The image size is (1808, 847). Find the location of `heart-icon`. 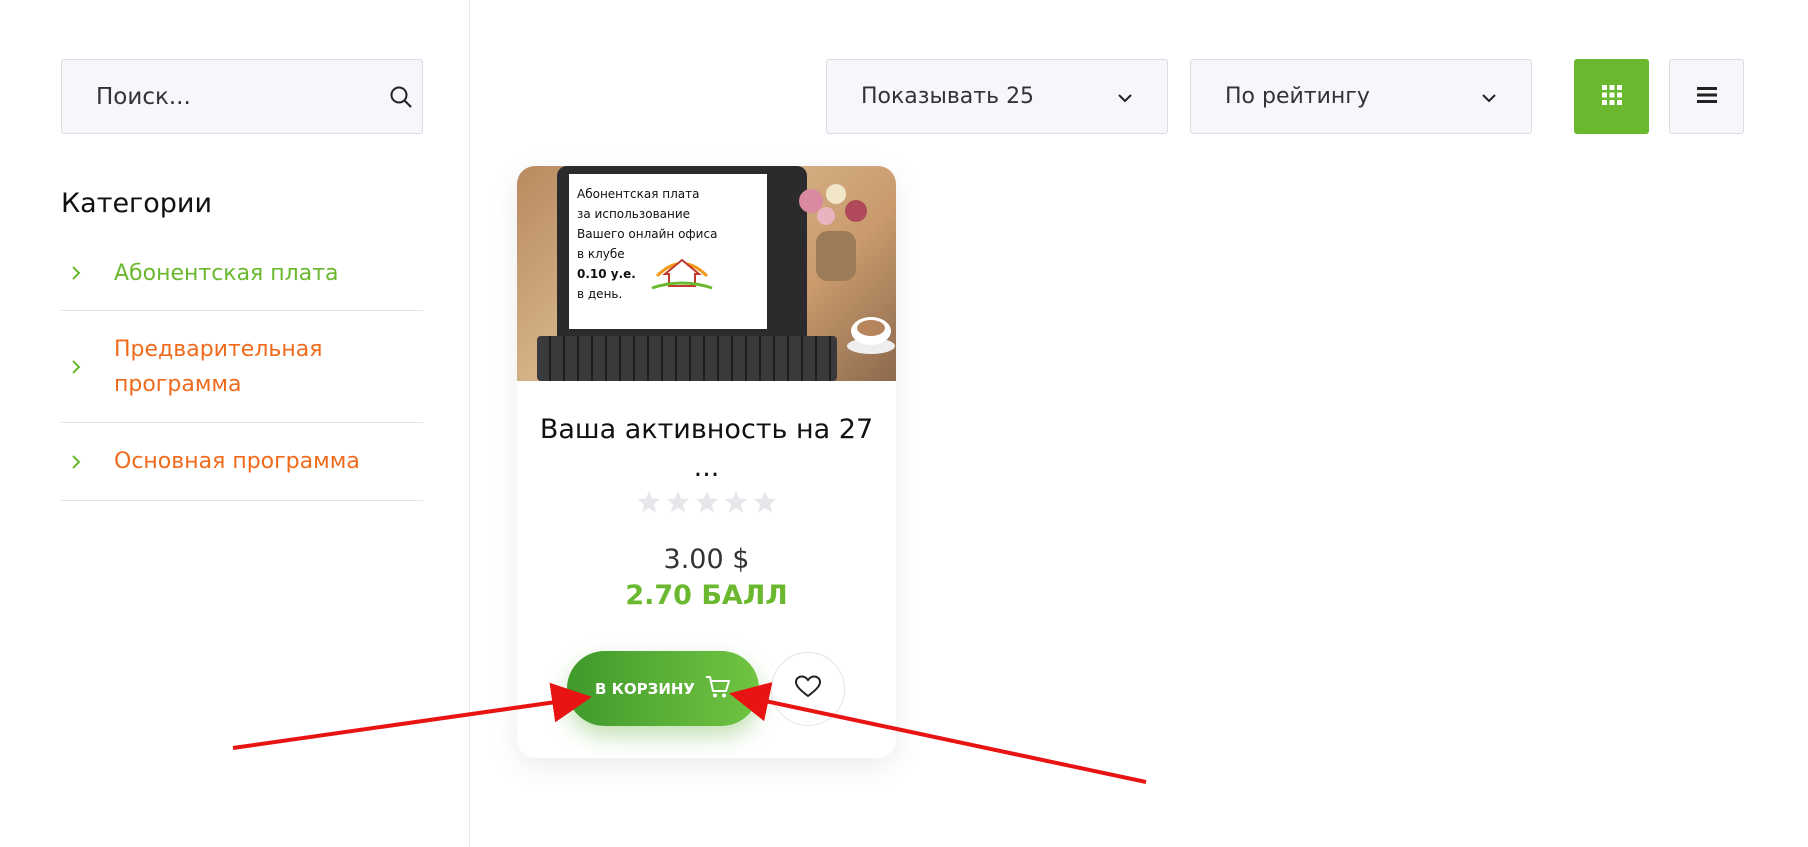

heart-icon is located at coordinates (808, 689).